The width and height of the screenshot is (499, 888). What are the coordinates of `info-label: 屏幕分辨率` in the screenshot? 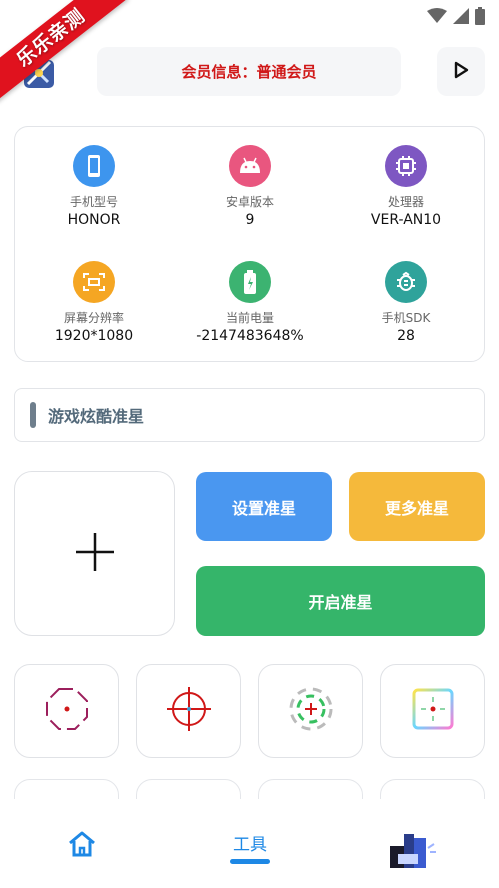 It's located at (93, 318).